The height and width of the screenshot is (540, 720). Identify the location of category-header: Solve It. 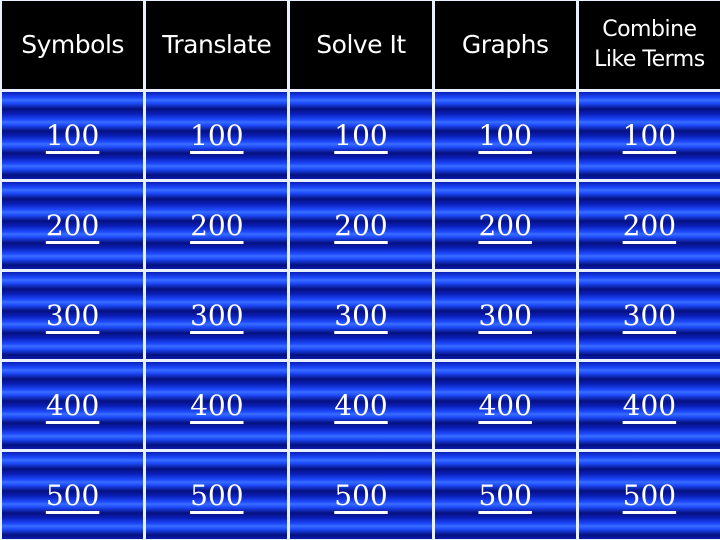
(361, 45).